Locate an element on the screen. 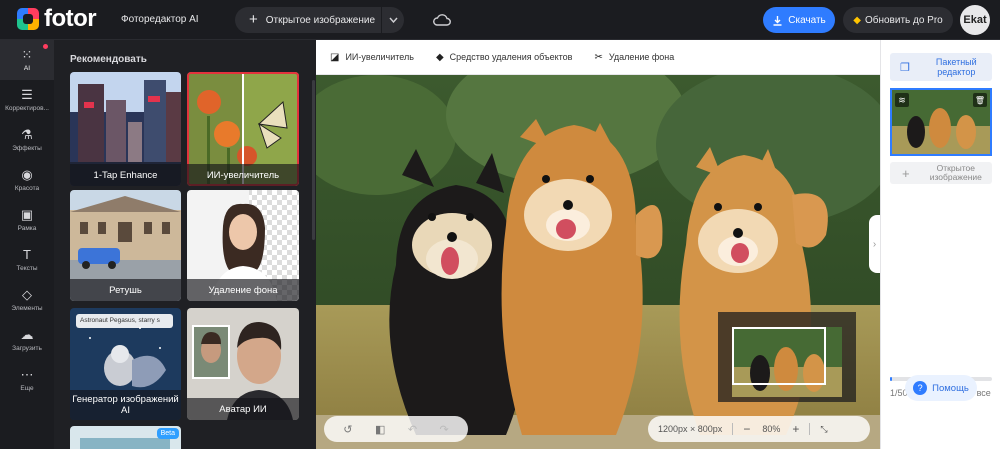  download-button: Скачать is located at coordinates (799, 20).